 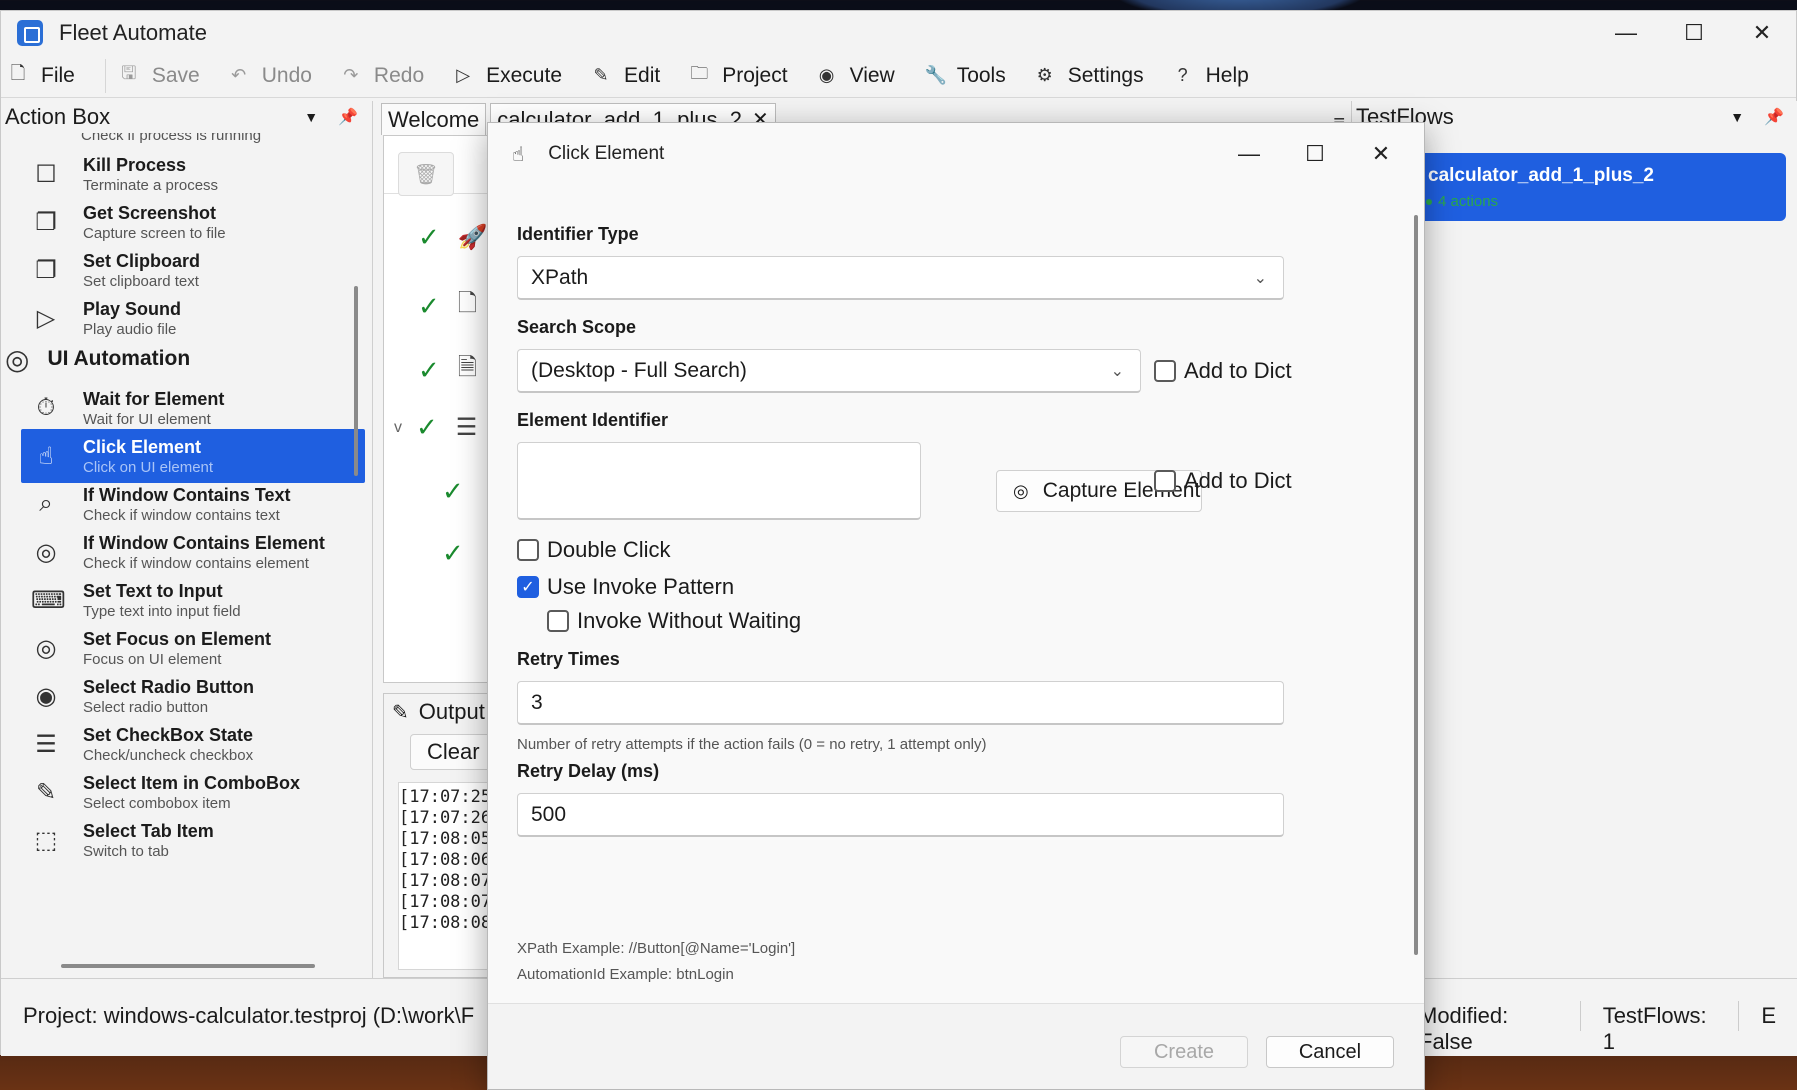 What do you see at coordinates (1315, 154) in the screenshot?
I see `dialog-maximize-button: ☐` at bounding box center [1315, 154].